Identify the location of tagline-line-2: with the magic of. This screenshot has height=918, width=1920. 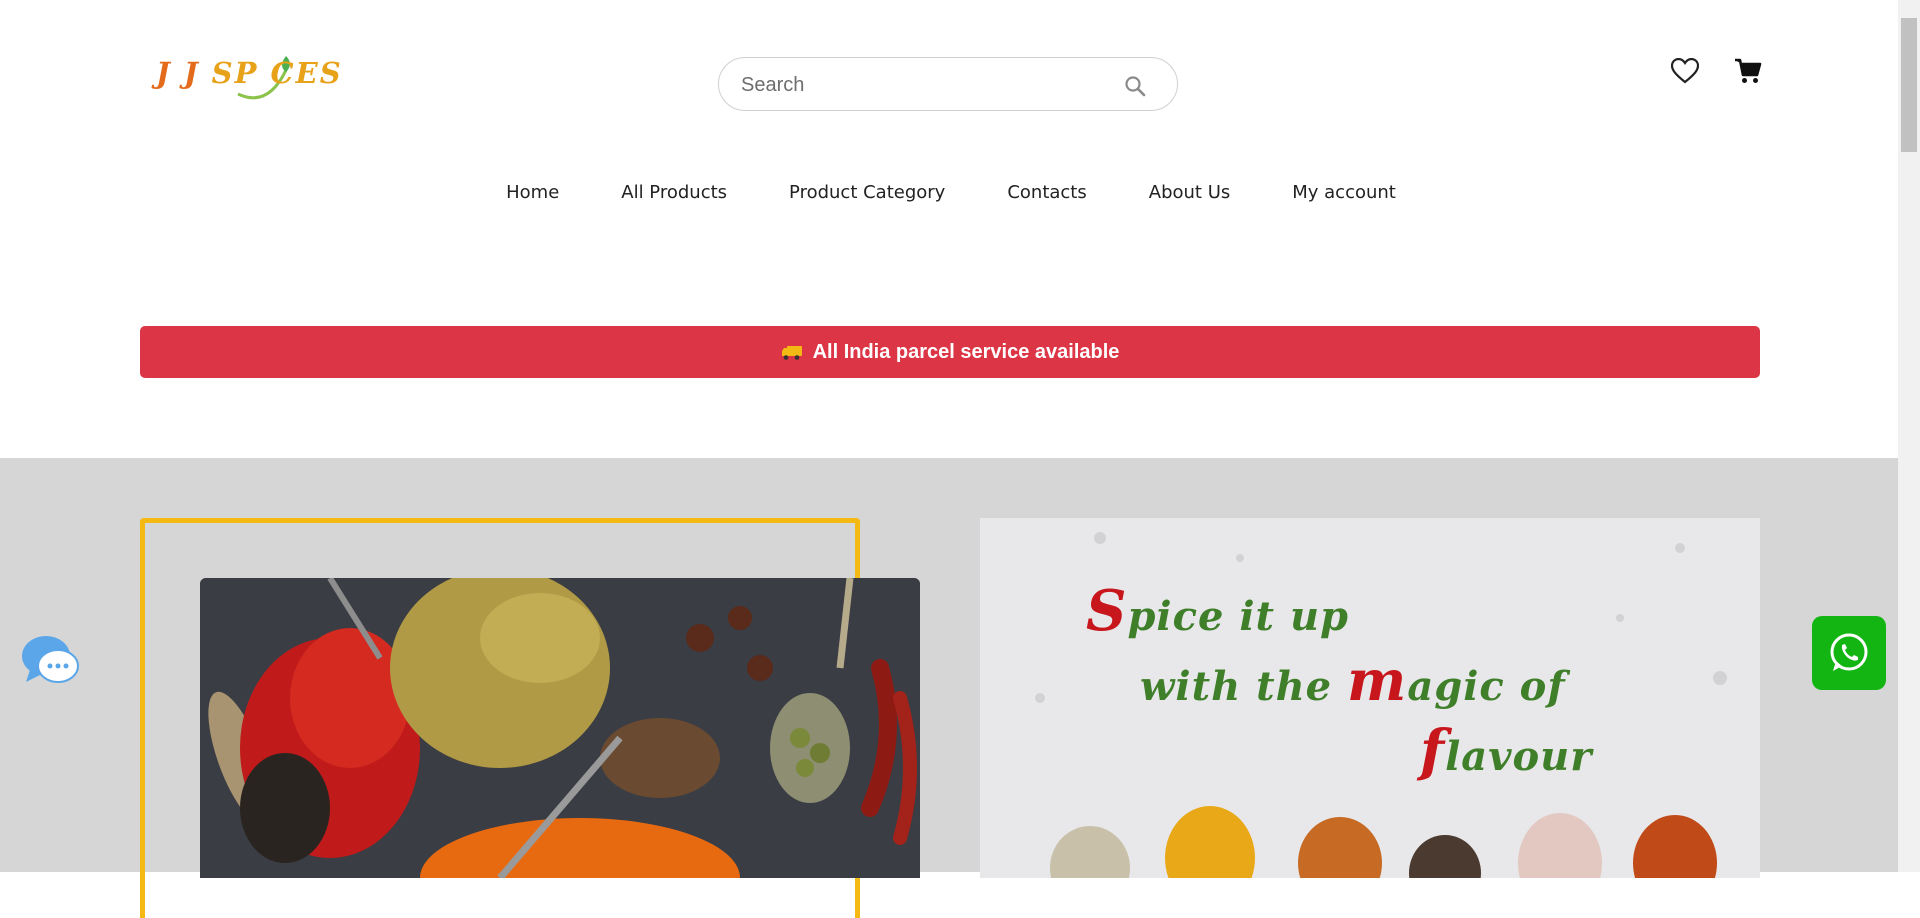
(1353, 681).